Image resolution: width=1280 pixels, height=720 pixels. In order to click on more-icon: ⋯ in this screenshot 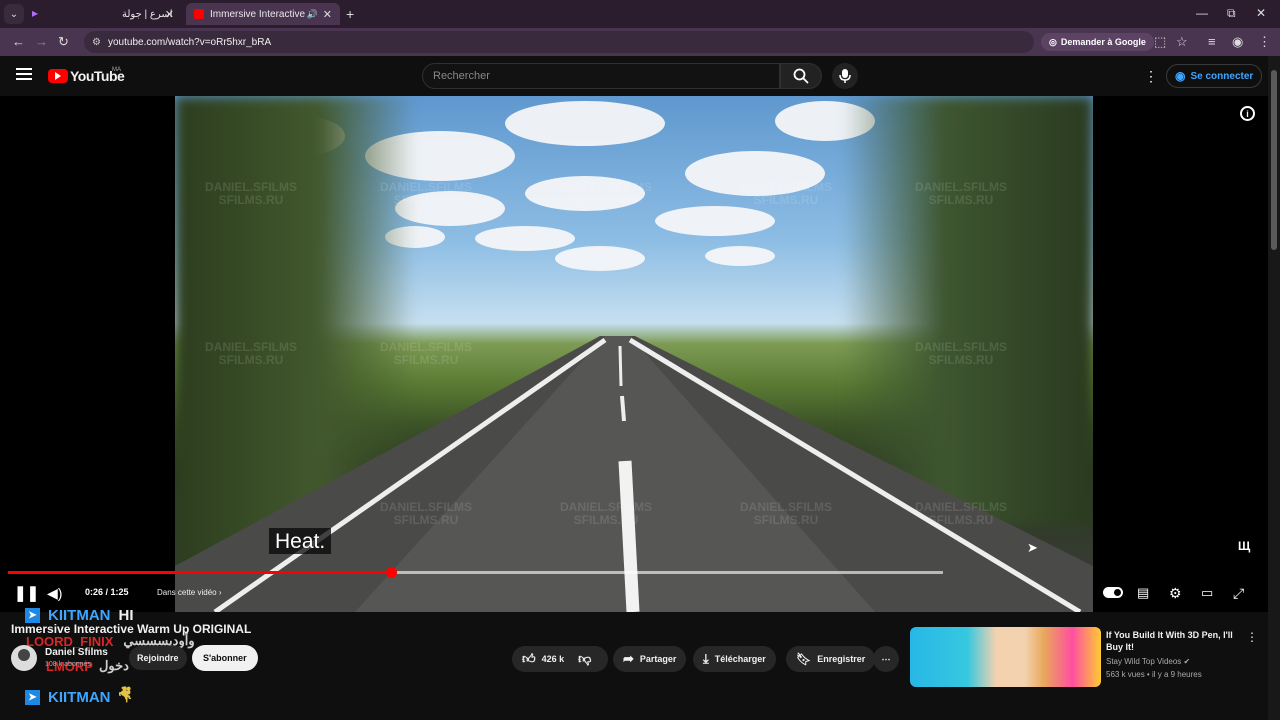, I will do `click(886, 658)`.